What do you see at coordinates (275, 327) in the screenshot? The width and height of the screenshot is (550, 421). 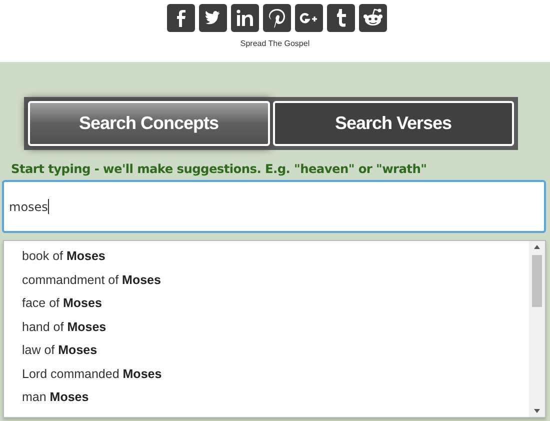 I see `suggestion-item: hand of Moses` at bounding box center [275, 327].